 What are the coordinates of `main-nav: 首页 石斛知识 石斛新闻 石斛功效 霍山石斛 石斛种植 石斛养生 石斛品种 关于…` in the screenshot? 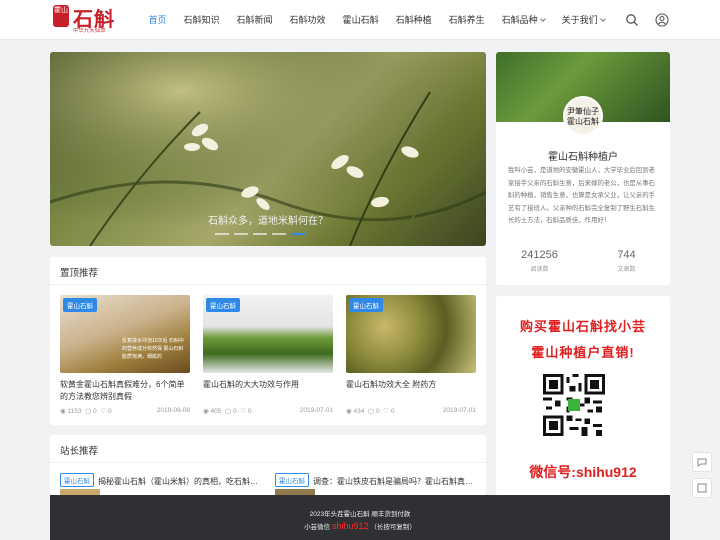 It's located at (376, 20).